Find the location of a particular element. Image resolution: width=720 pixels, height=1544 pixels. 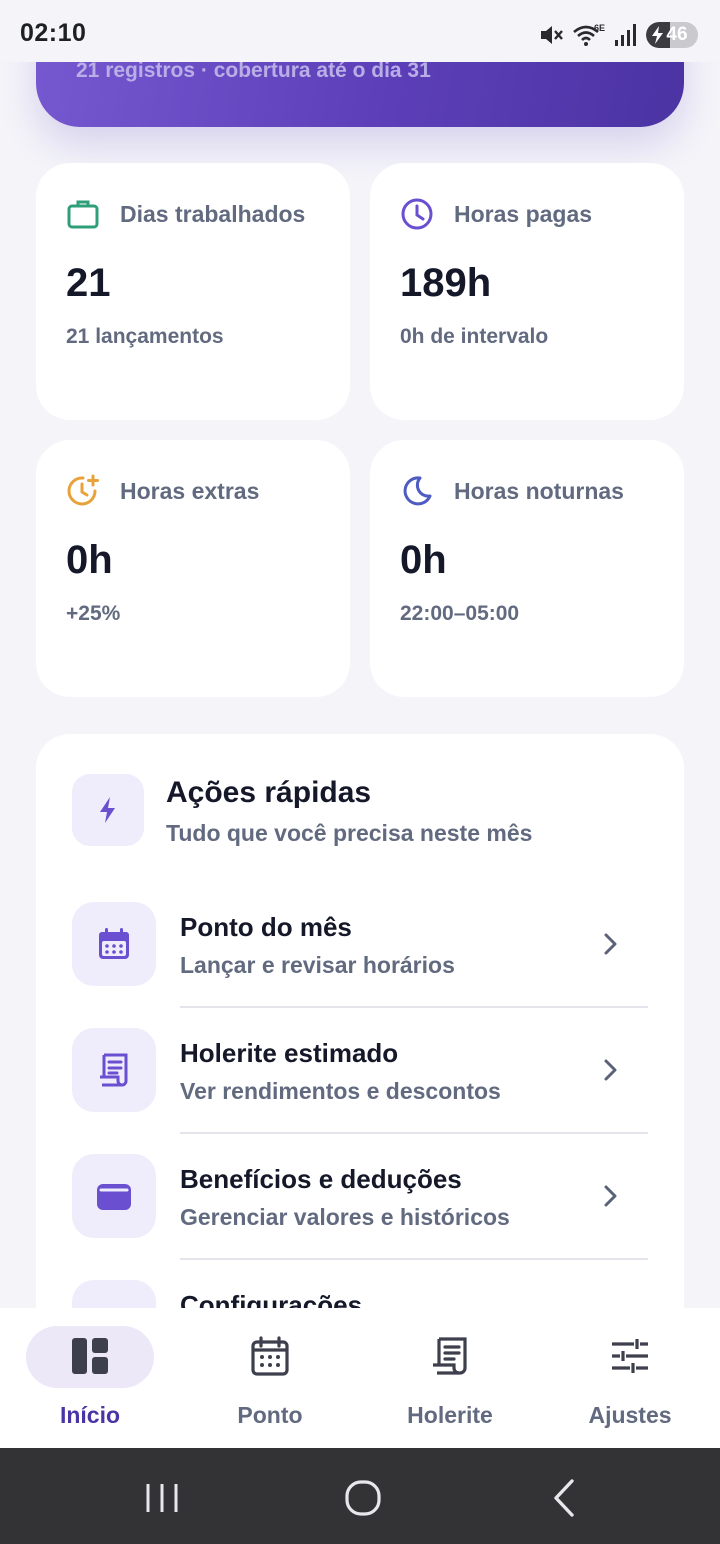

nav-item-ajustes: Ajustes is located at coordinates (630, 1378).